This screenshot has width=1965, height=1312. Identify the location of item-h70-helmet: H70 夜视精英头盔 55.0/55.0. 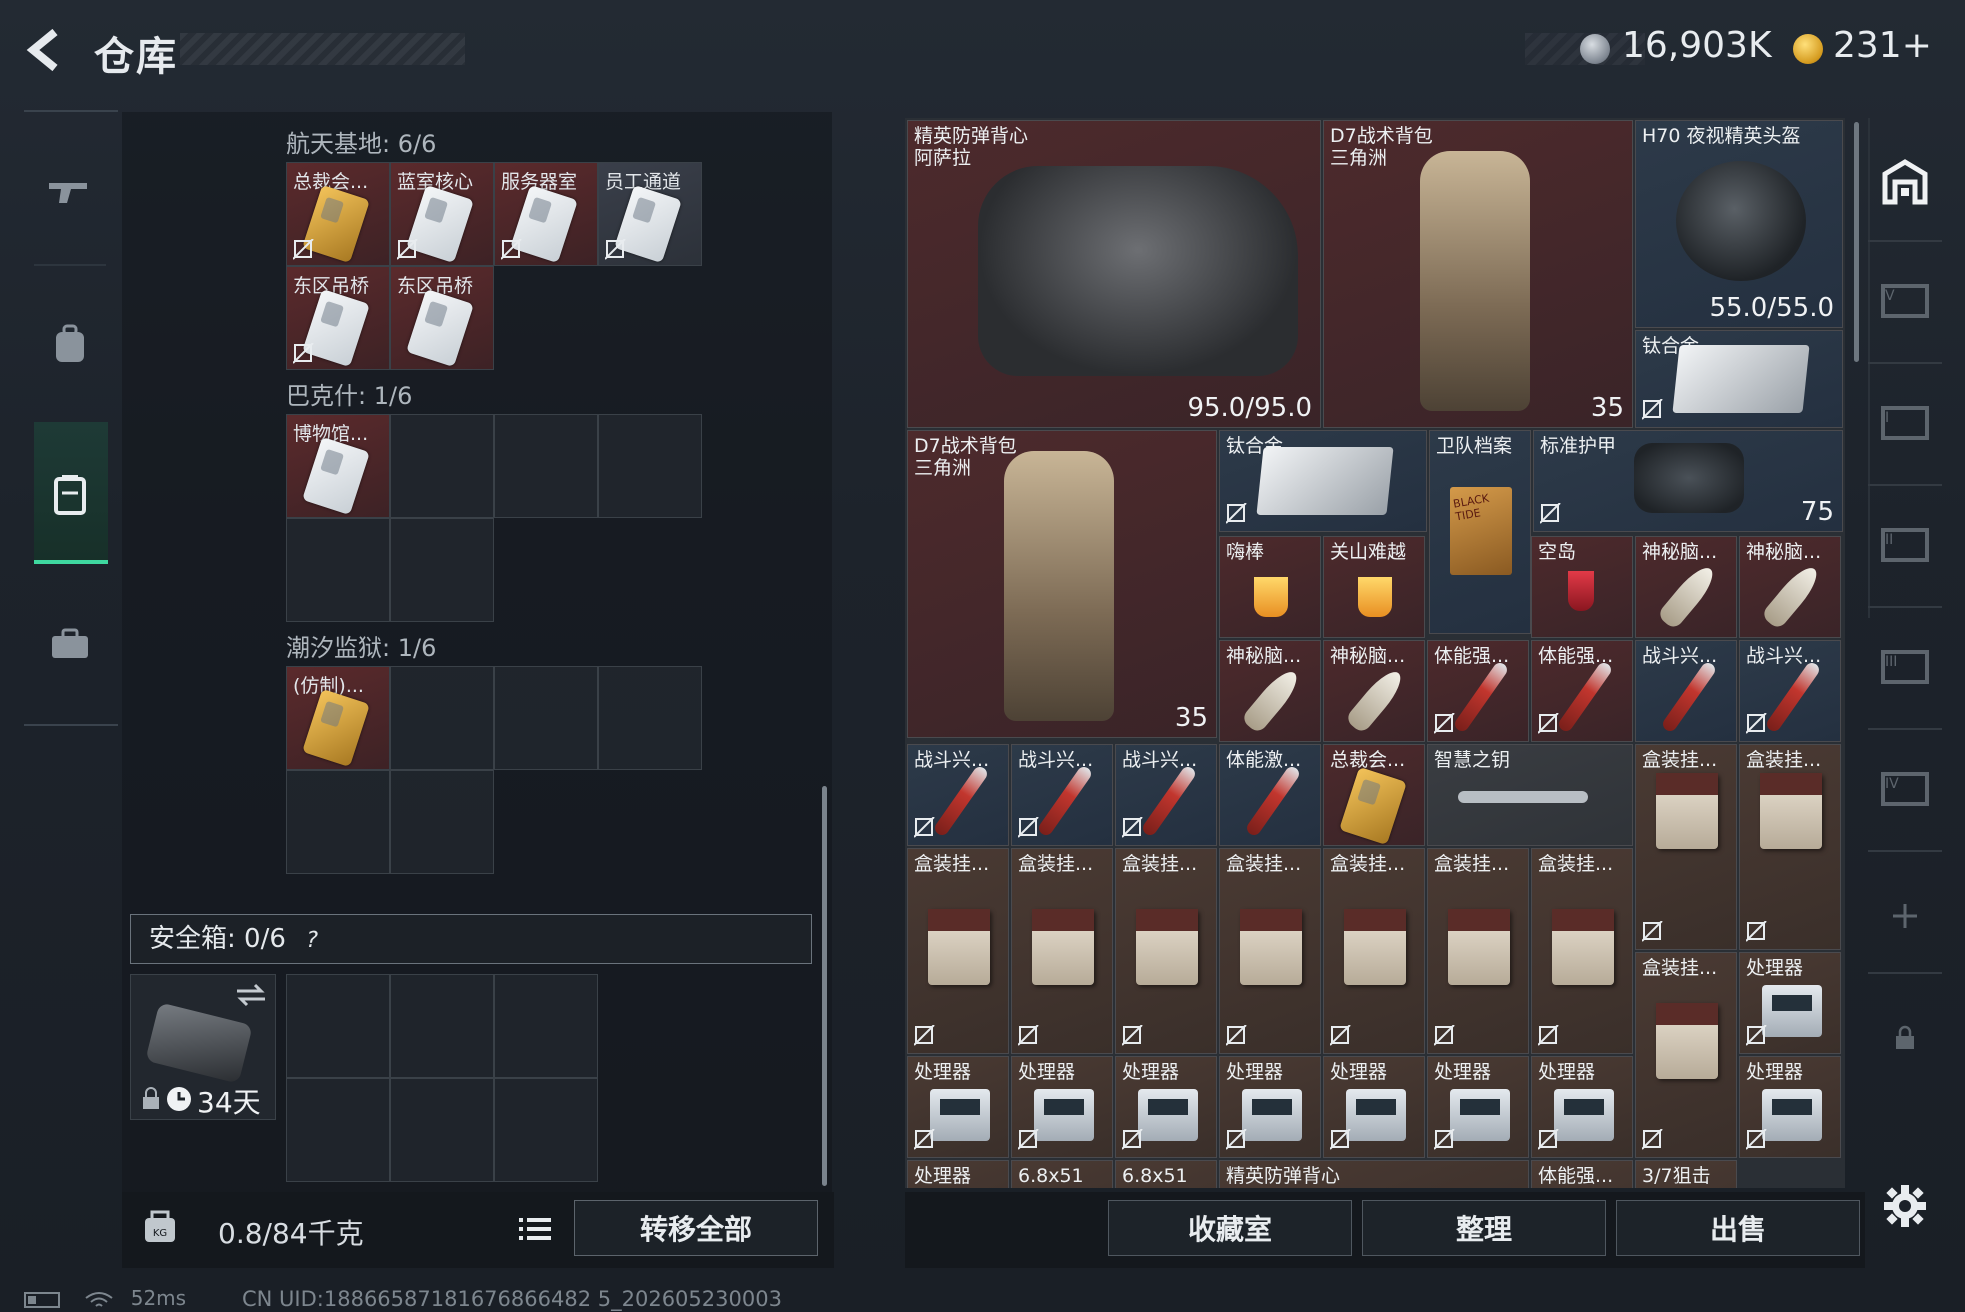
(1739, 224).